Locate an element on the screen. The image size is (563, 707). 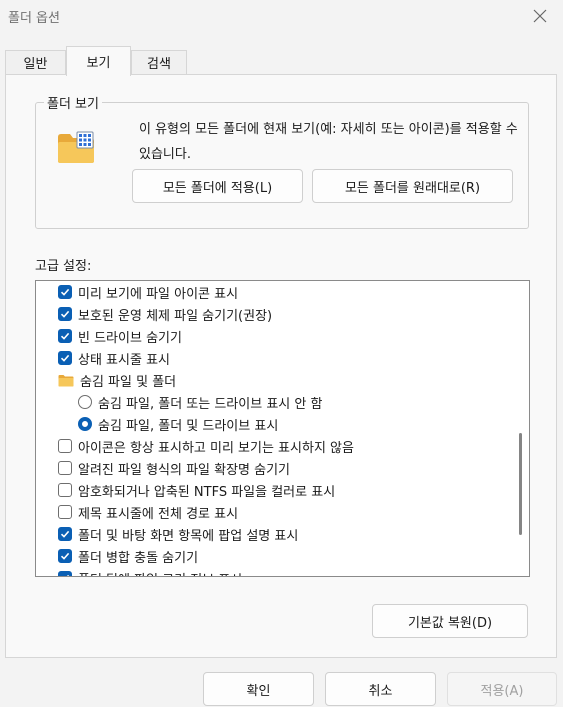
list-item-label: 상태 표시줄 표시 is located at coordinates (124, 360).